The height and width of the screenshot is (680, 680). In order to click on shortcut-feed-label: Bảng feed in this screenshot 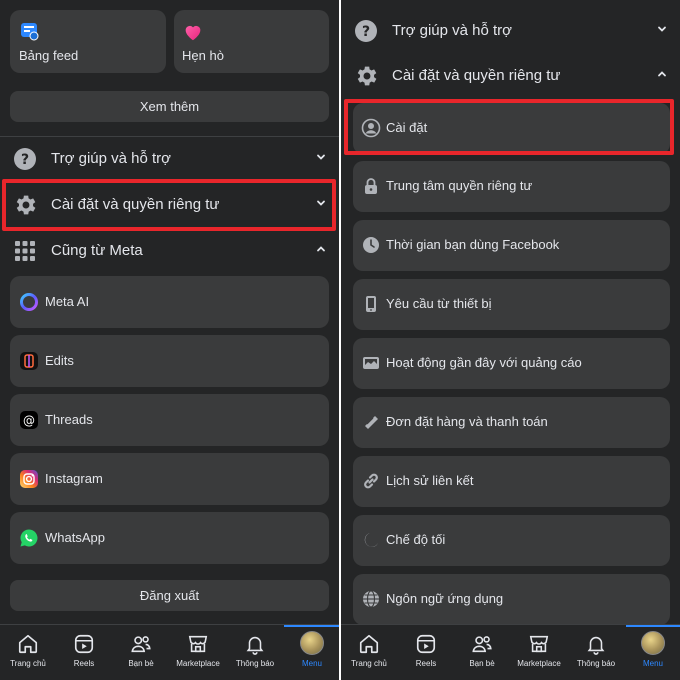, I will do `click(49, 55)`.